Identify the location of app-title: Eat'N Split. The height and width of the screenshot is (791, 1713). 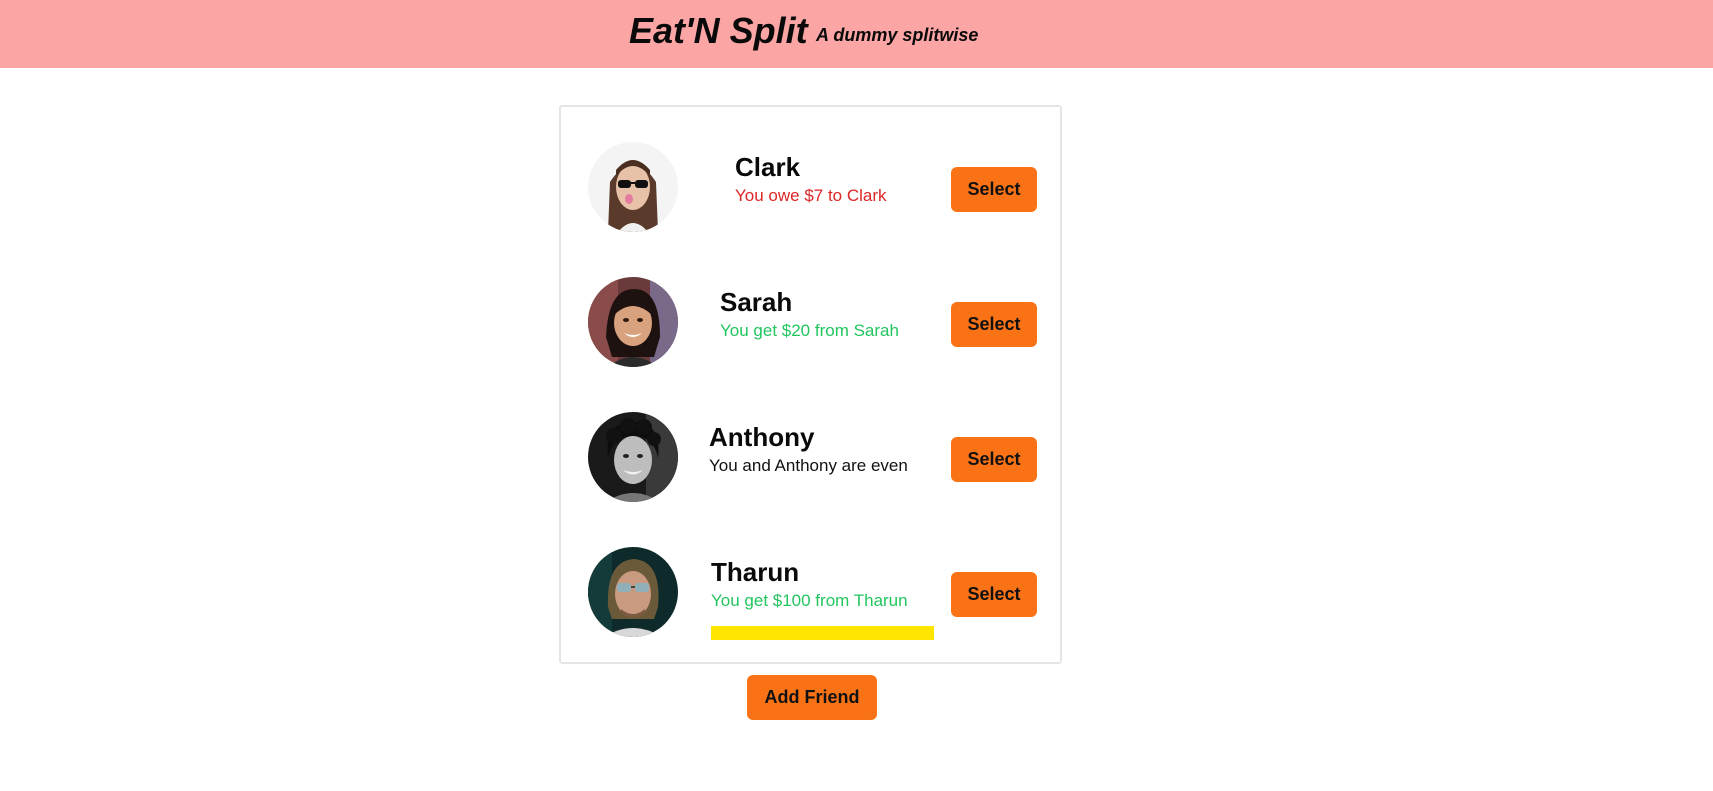
(718, 30).